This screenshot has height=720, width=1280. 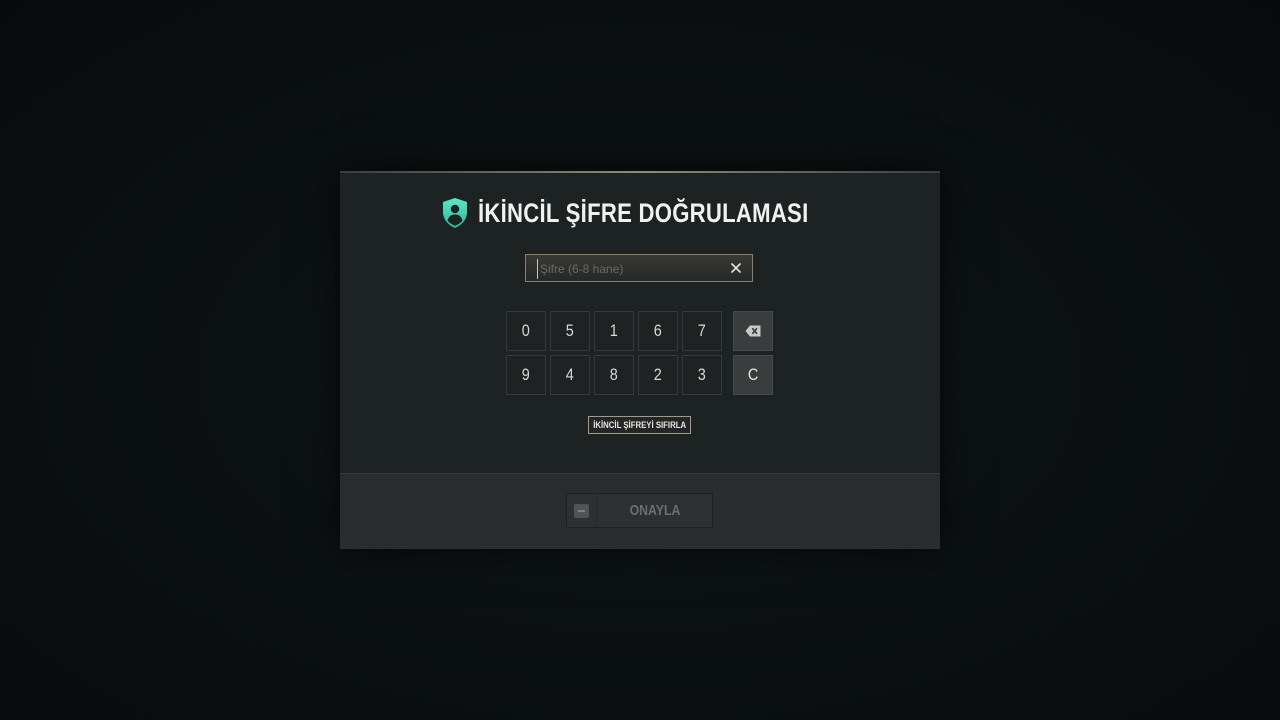 What do you see at coordinates (628, 269) in the screenshot?
I see `password-input` at bounding box center [628, 269].